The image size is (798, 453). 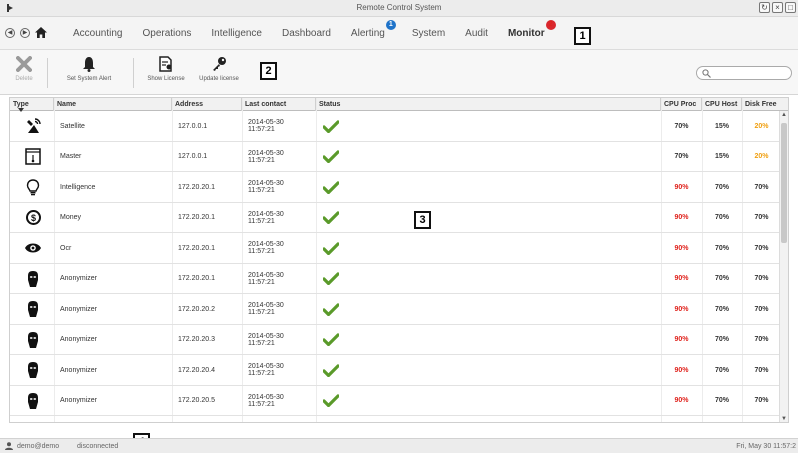 What do you see at coordinates (721, 339) in the screenshot?
I see `row-cpu-host: 70%` at bounding box center [721, 339].